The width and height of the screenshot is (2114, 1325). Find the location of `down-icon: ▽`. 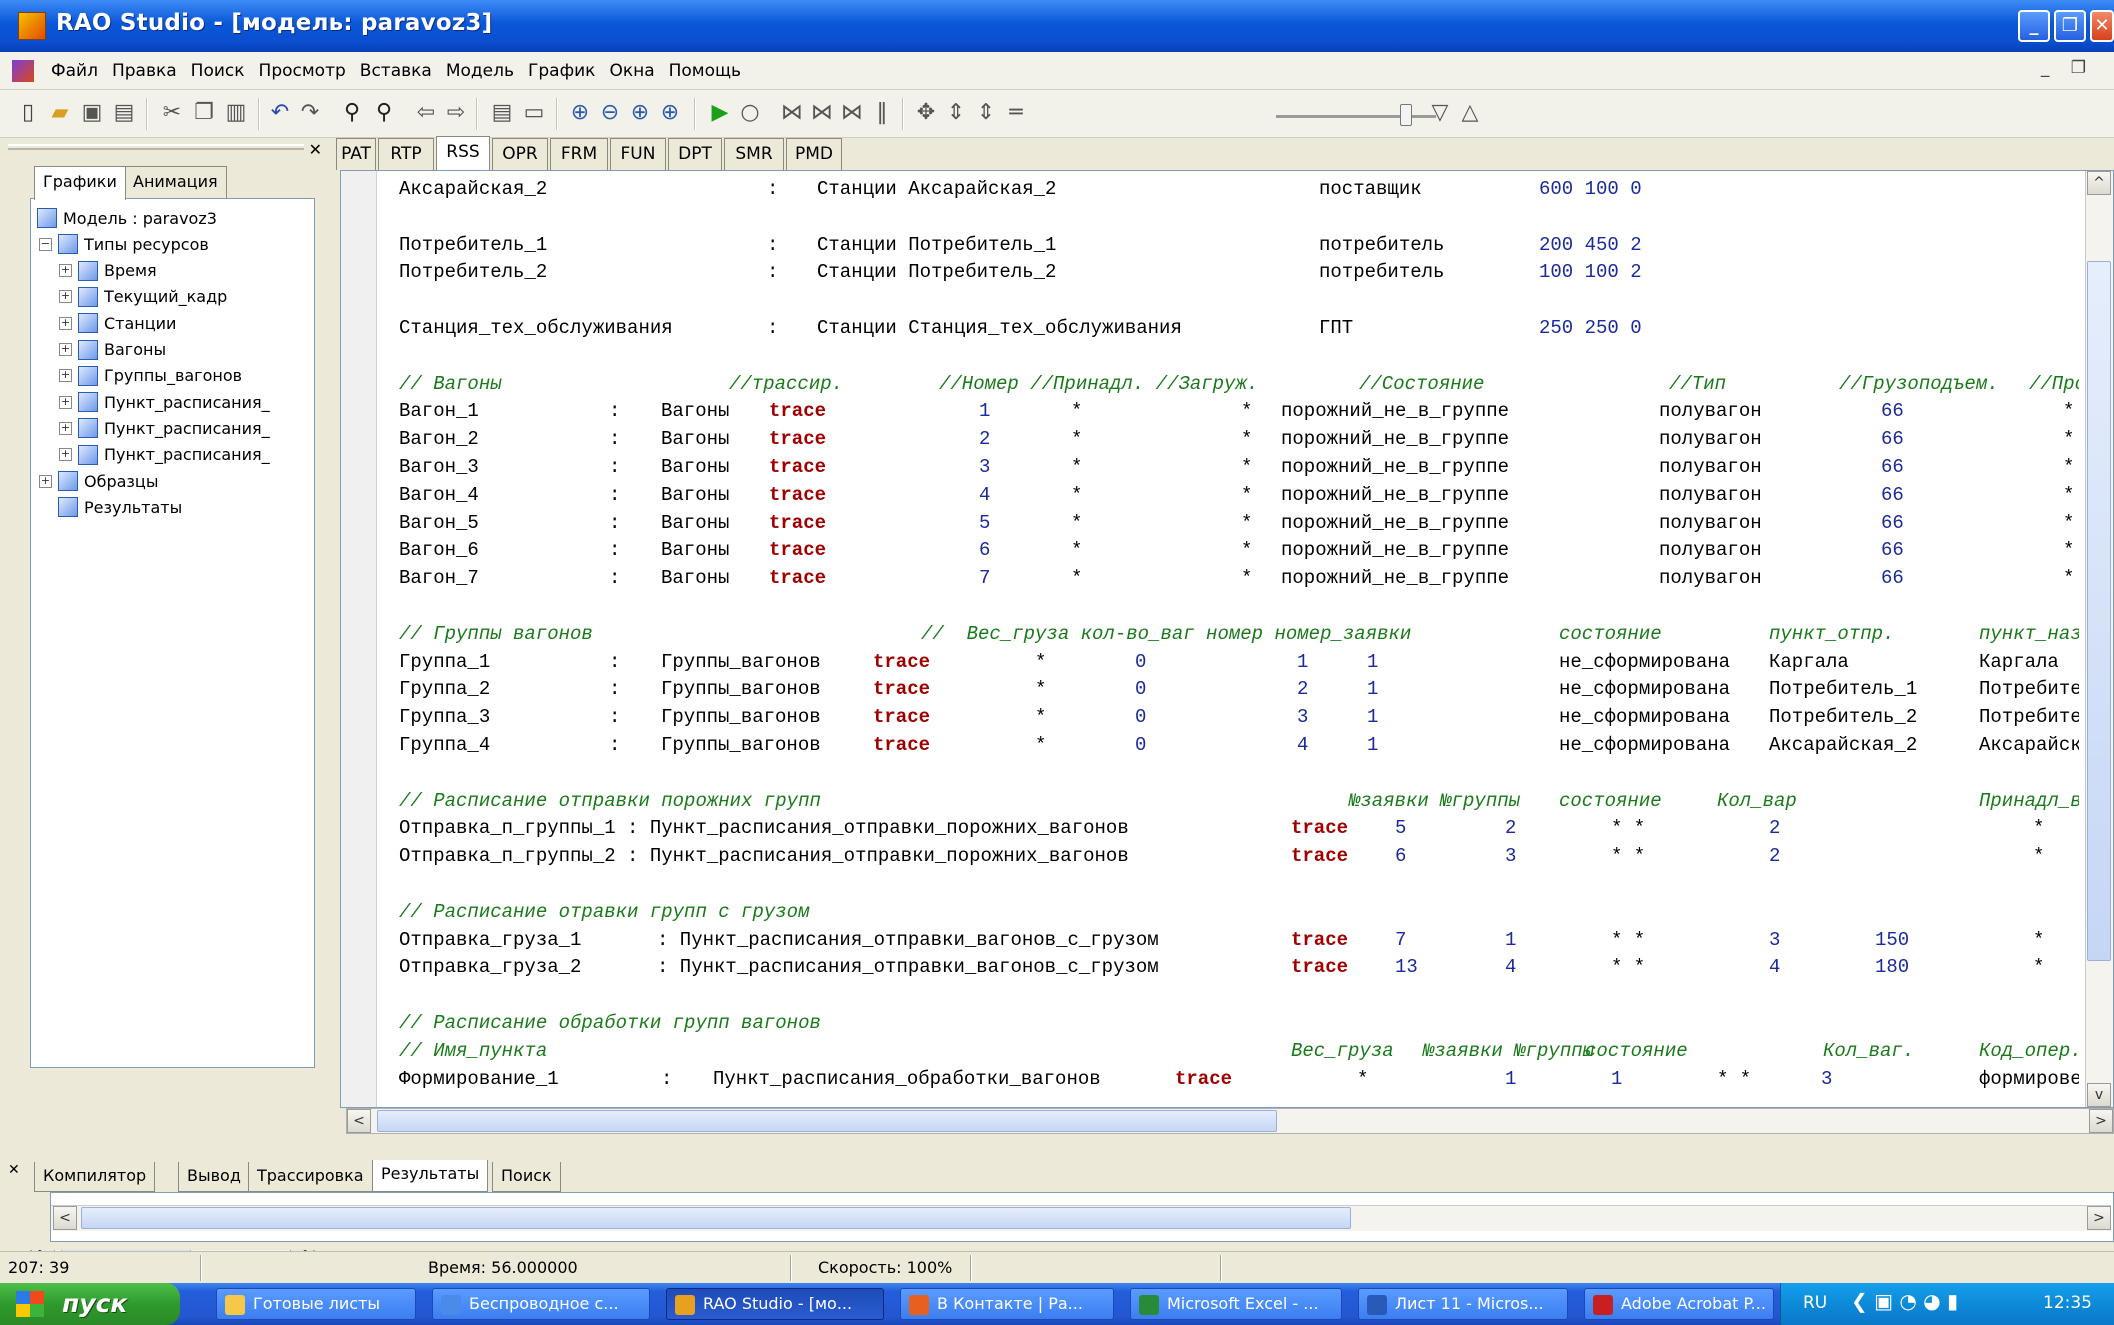

down-icon: ▽ is located at coordinates (1440, 113).